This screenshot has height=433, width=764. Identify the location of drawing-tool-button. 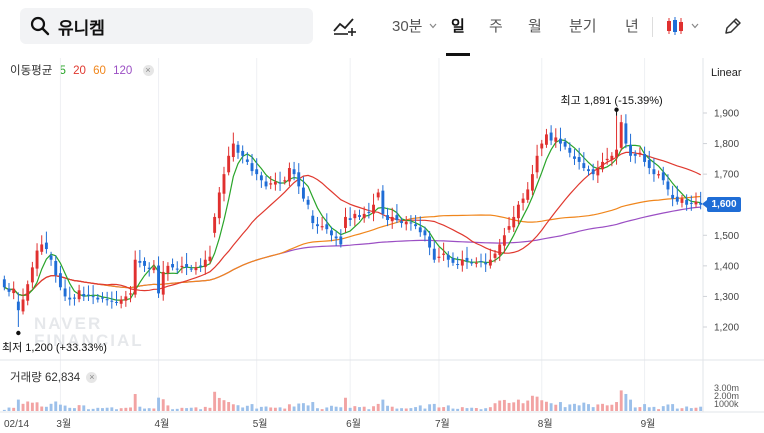
(733, 26).